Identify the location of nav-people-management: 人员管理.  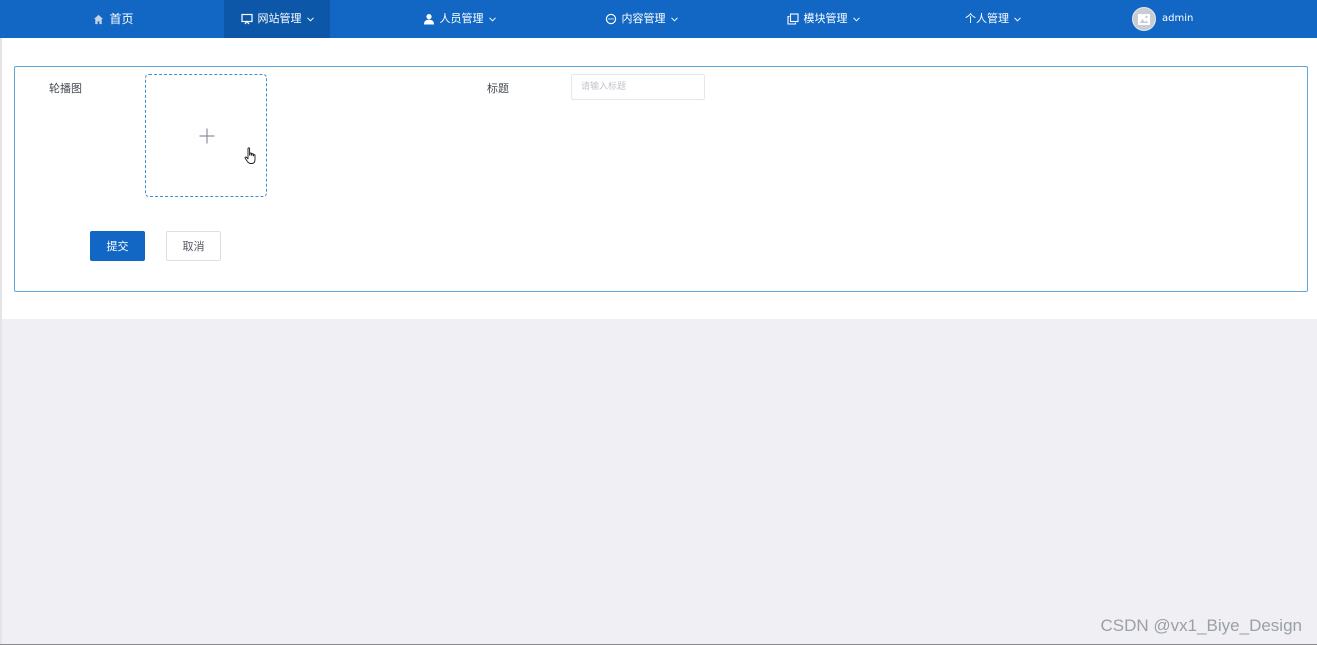
(459, 19).